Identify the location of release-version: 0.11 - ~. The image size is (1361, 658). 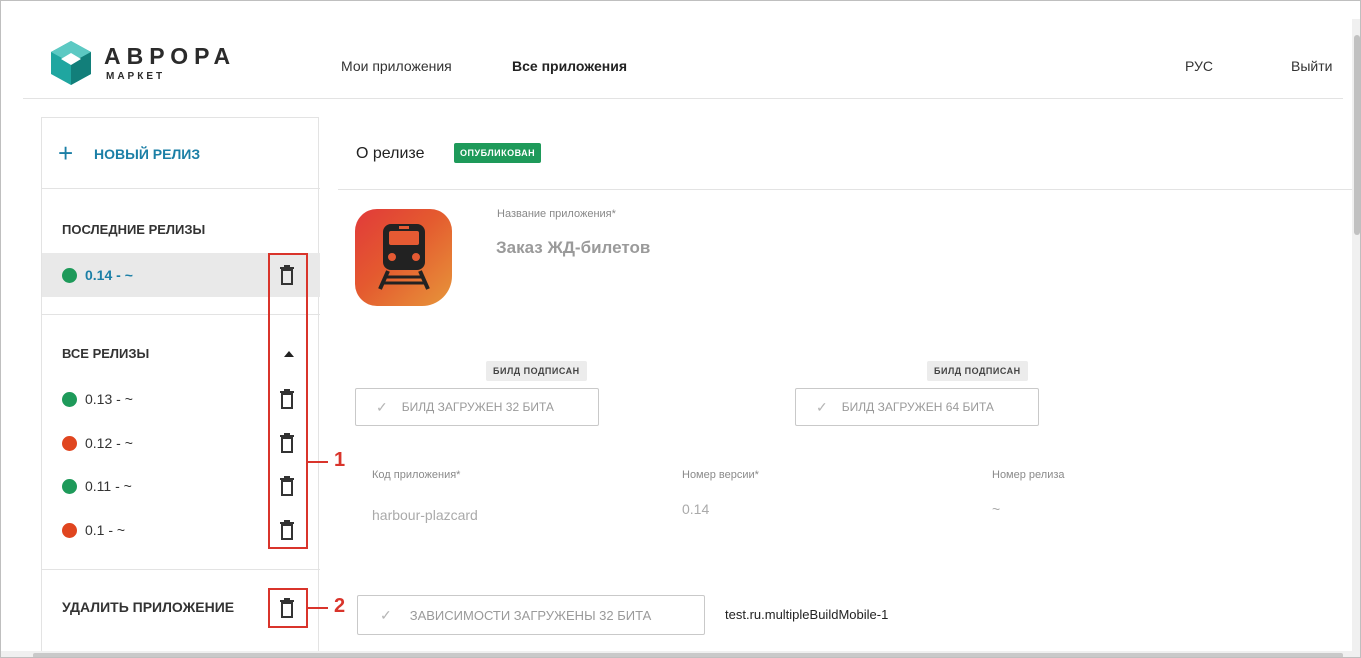
(108, 486).